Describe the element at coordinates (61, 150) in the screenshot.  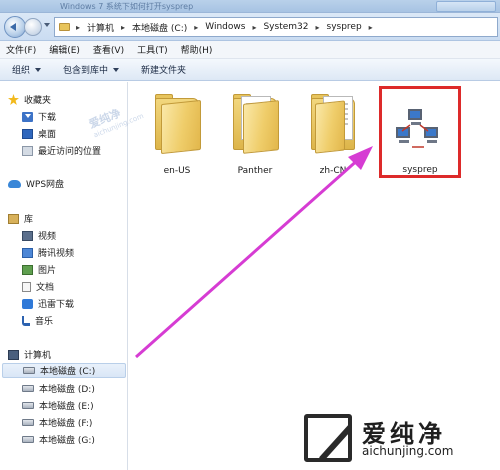
I see `nav-recent-places: 最近访问的位置` at that location.